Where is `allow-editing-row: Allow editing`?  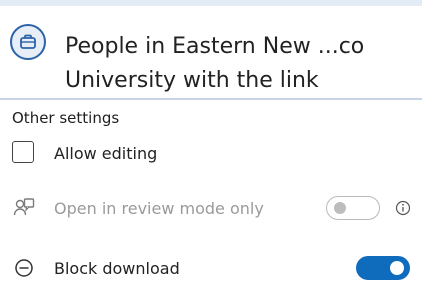
allow-editing-row: Allow editing is located at coordinates (212, 154).